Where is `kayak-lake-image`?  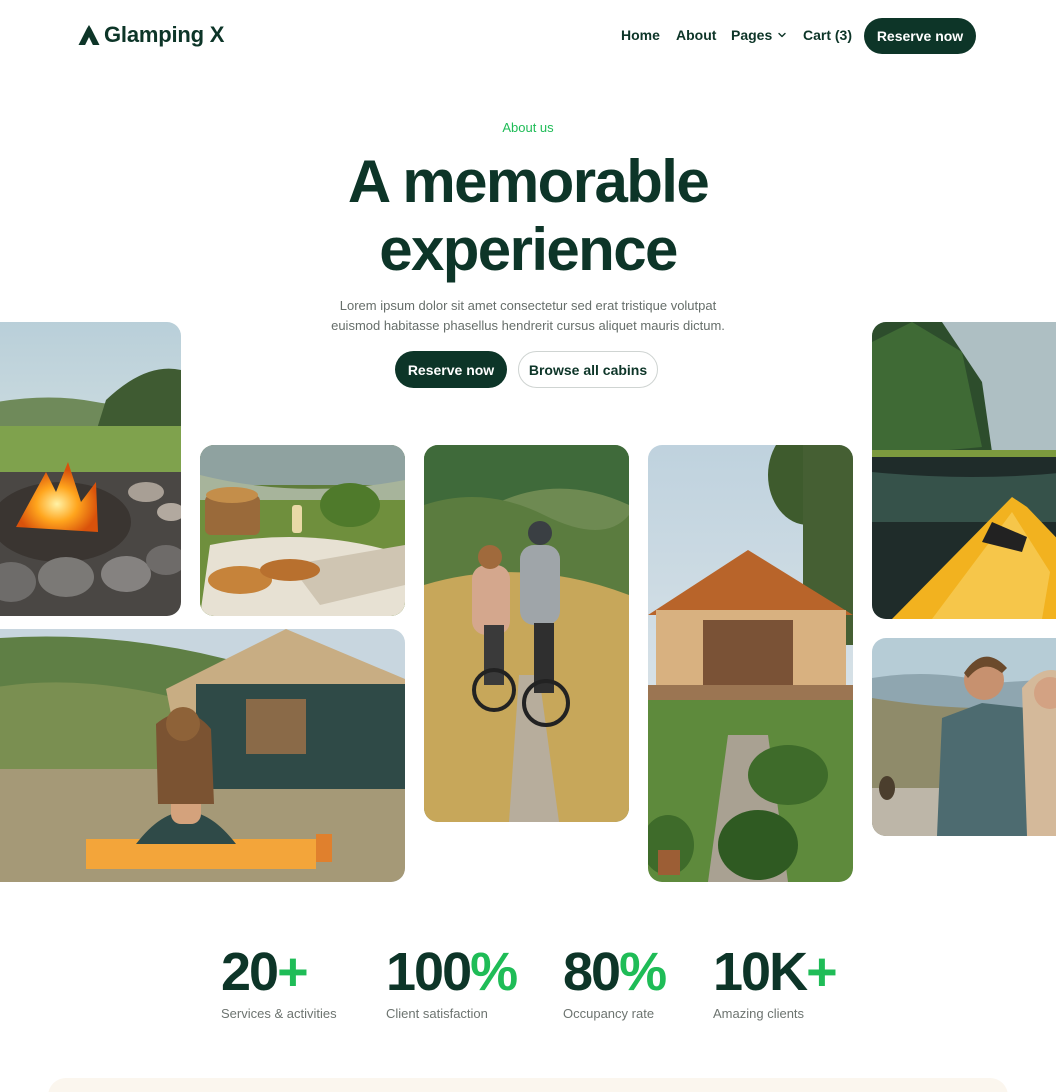
kayak-lake-image is located at coordinates (964, 470).